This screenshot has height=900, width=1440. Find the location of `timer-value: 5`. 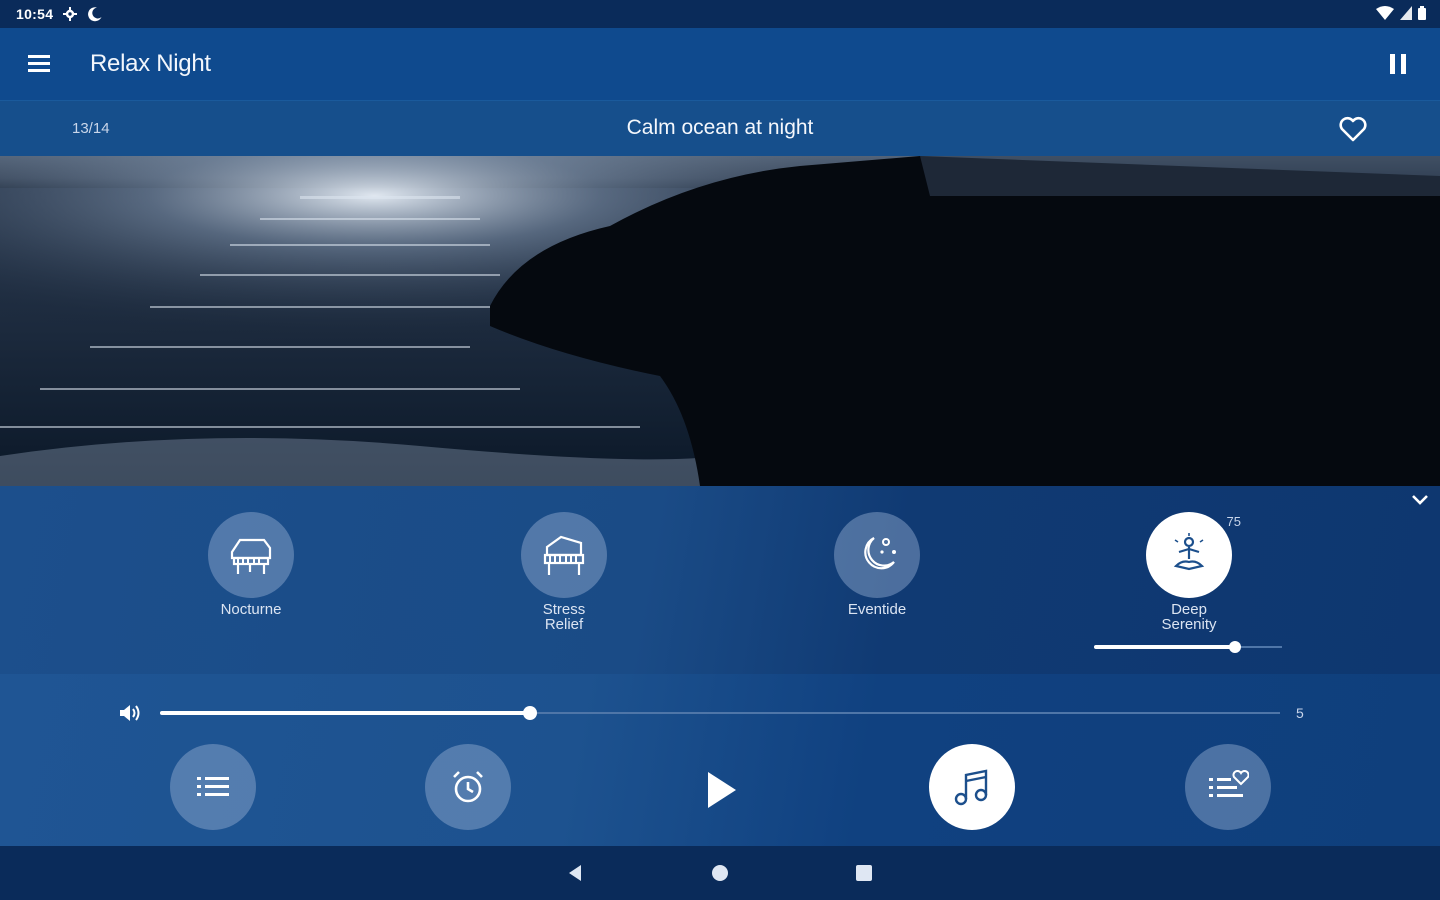

timer-value: 5 is located at coordinates (1300, 713).